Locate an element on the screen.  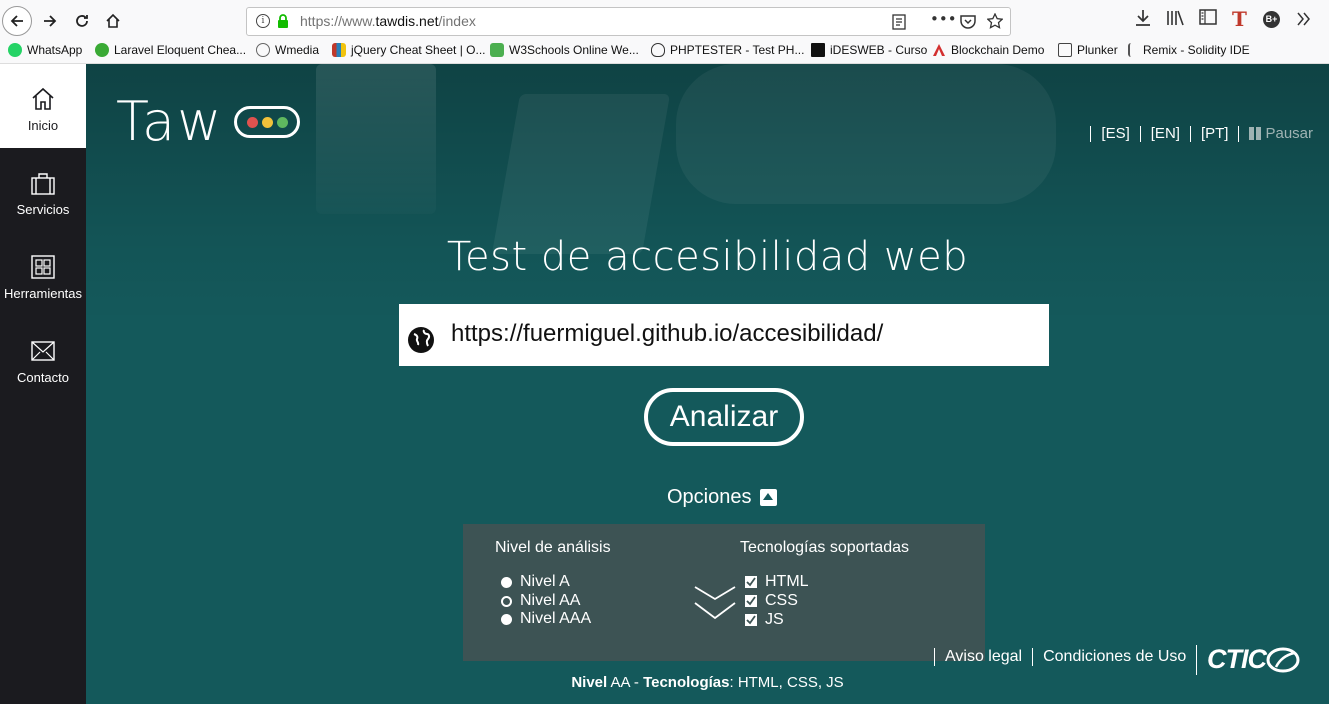
sidebar-item-herramientas: Herramientas is located at coordinates (43, 274).